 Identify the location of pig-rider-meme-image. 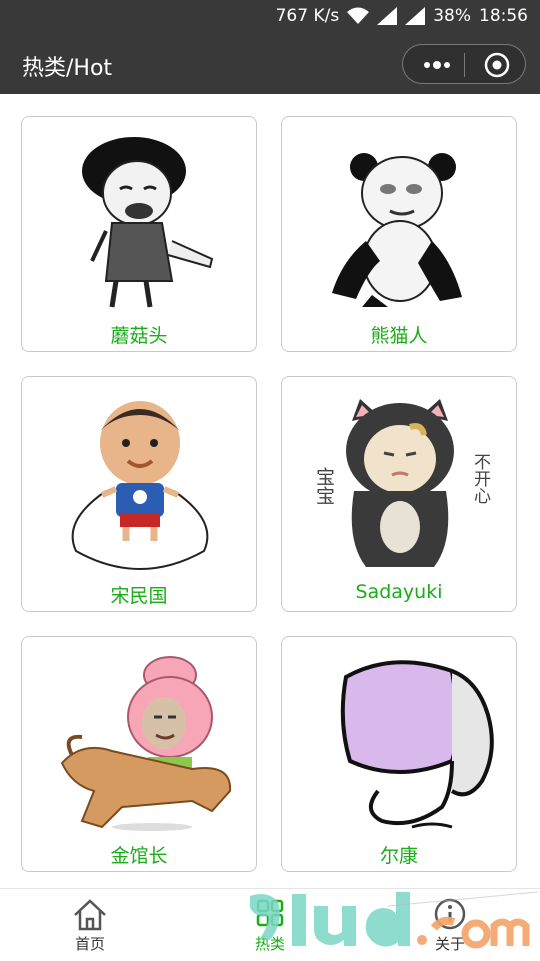
(146, 743).